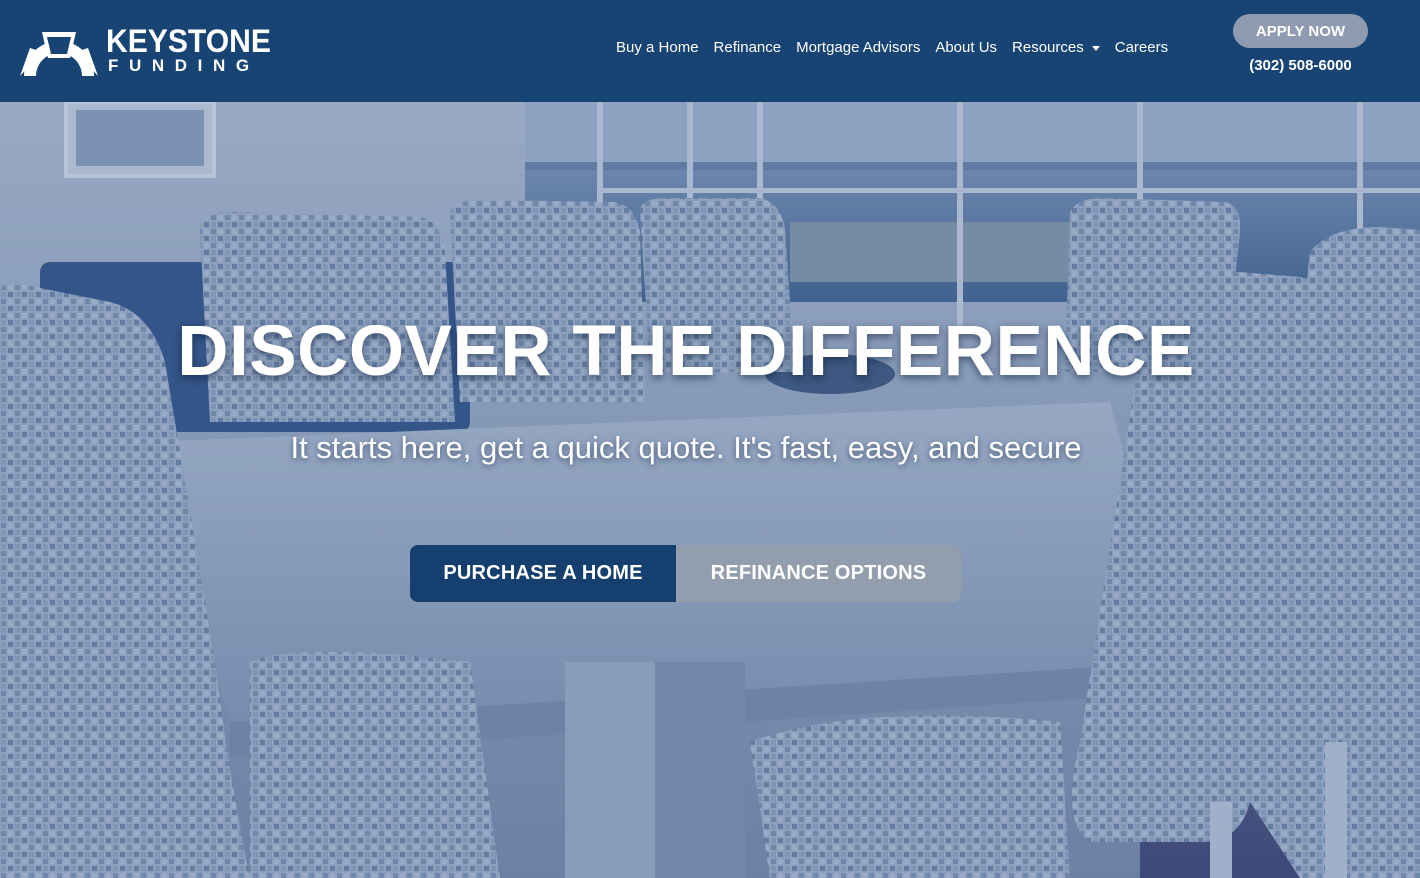 This screenshot has width=1420, height=878. I want to click on nav-resources-dropdown: Resources, so click(1056, 48).